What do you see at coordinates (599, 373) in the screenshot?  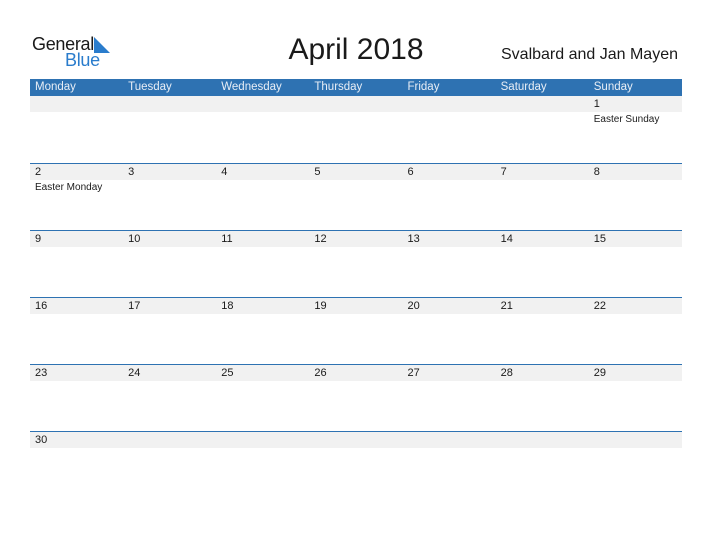 I see `day-number: 29` at bounding box center [599, 373].